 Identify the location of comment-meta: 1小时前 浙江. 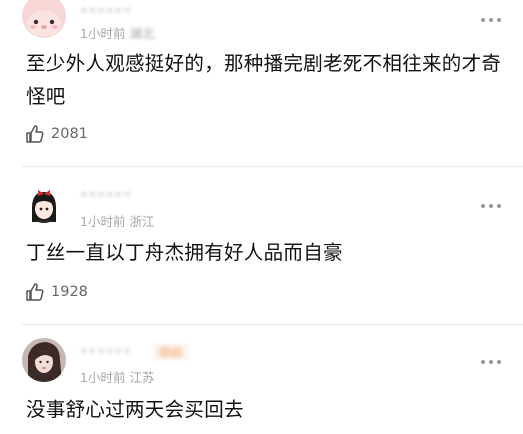
(117, 220).